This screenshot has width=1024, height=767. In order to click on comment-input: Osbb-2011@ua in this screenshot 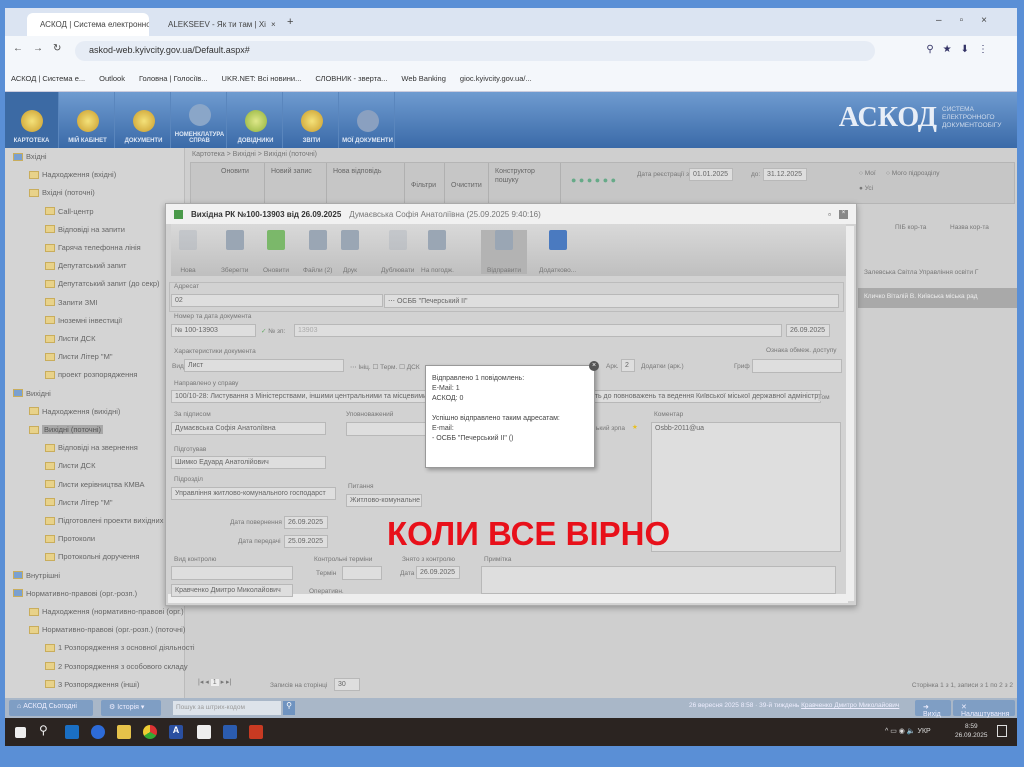, I will do `click(746, 487)`.